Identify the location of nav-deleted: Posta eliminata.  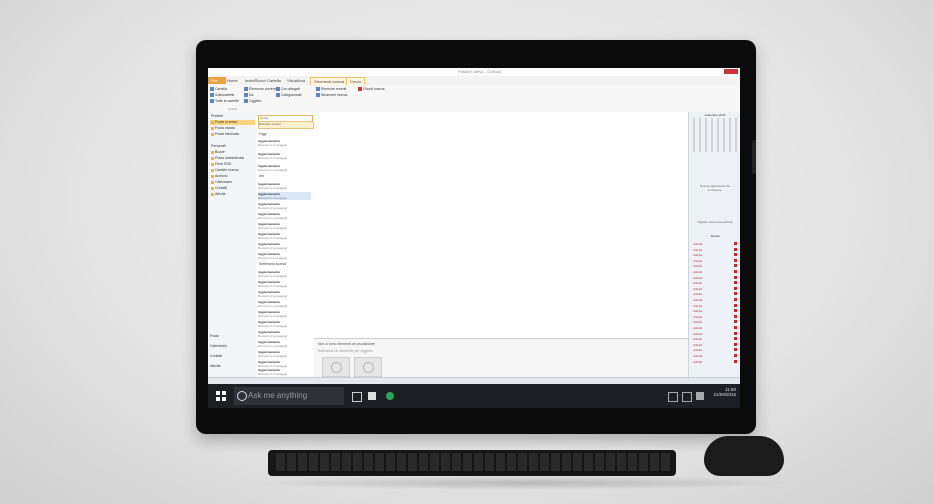
(225, 134).